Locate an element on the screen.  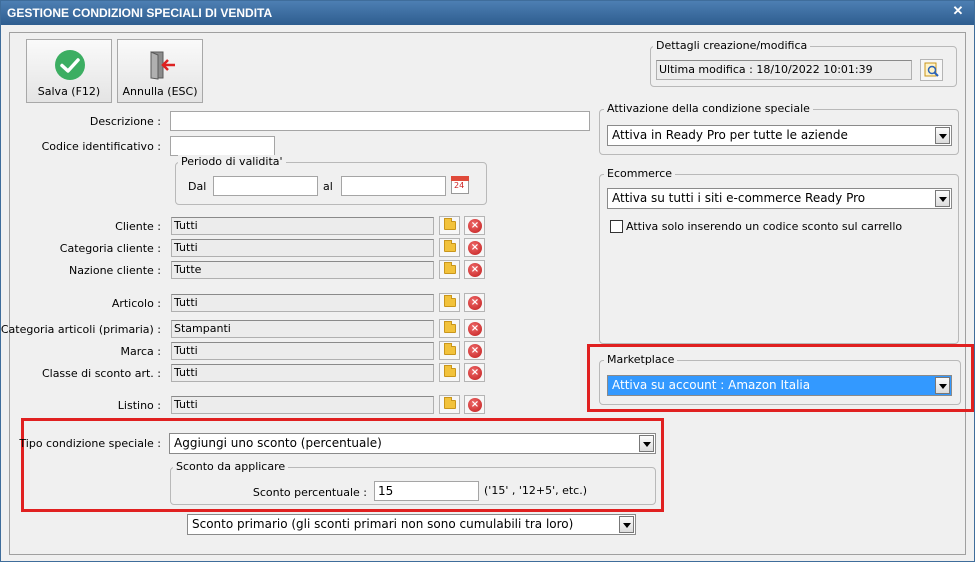
al-label: al is located at coordinates (328, 186).